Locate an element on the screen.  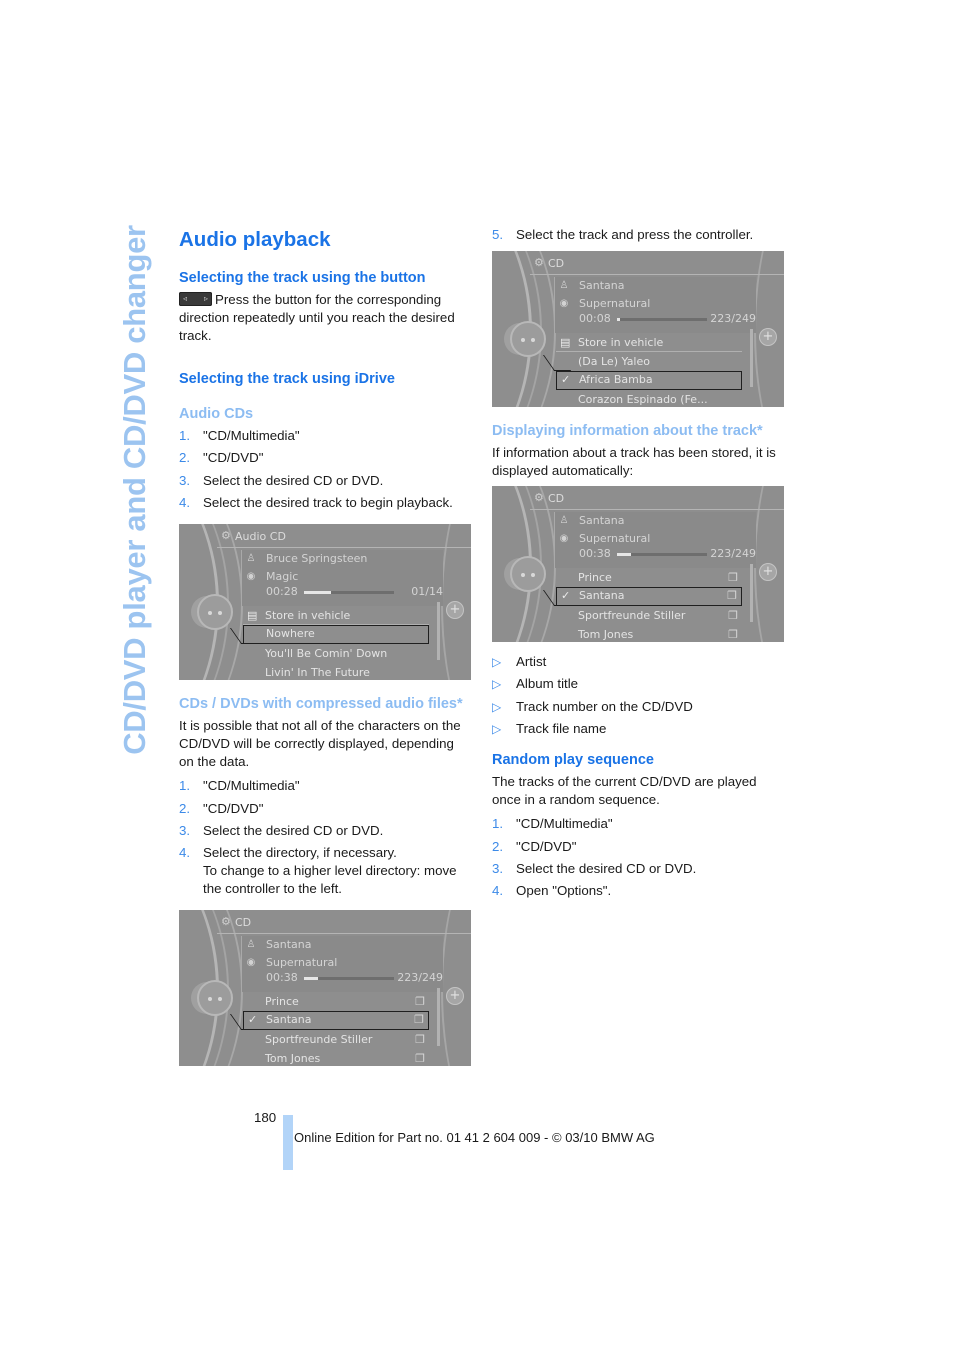
track-list-label: Nowhere is located at coordinates (290, 634).